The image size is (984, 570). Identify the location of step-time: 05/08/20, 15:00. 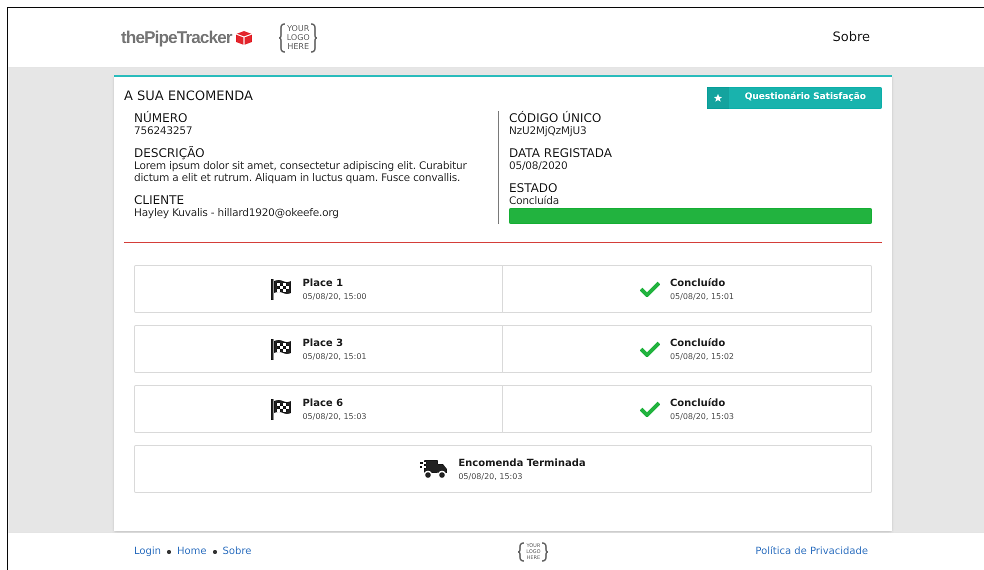
(334, 296).